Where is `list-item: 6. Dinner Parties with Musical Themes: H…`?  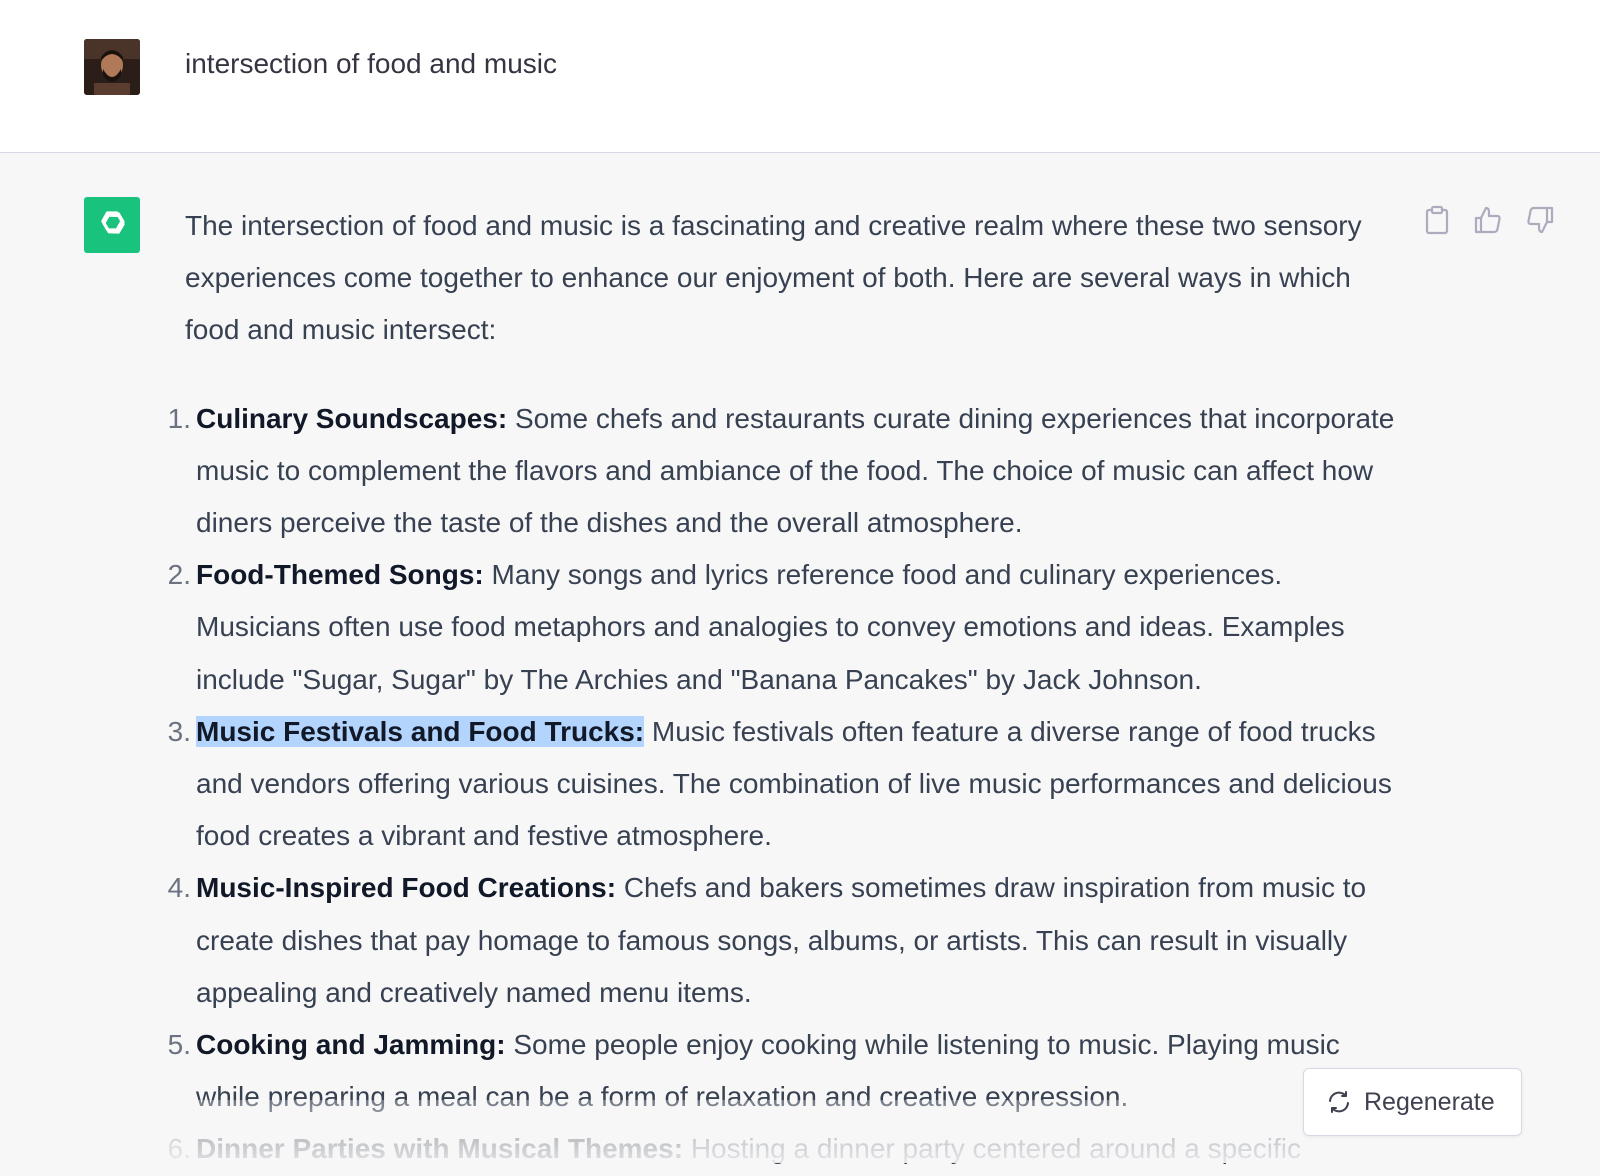 list-item: 6. Dinner Parties with Musical Themes: H… is located at coordinates (781, 1149).